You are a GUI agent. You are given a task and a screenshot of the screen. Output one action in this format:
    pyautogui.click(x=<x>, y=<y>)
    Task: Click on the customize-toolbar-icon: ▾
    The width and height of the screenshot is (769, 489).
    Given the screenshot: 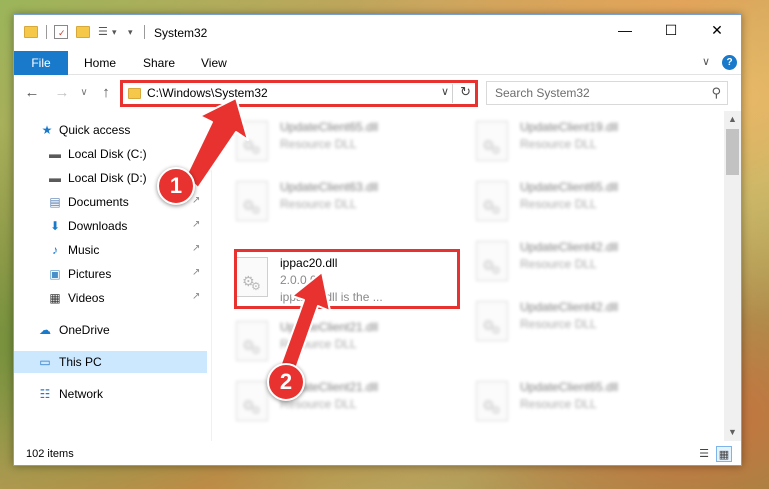 What is the action you would take?
    pyautogui.click(x=135, y=32)
    